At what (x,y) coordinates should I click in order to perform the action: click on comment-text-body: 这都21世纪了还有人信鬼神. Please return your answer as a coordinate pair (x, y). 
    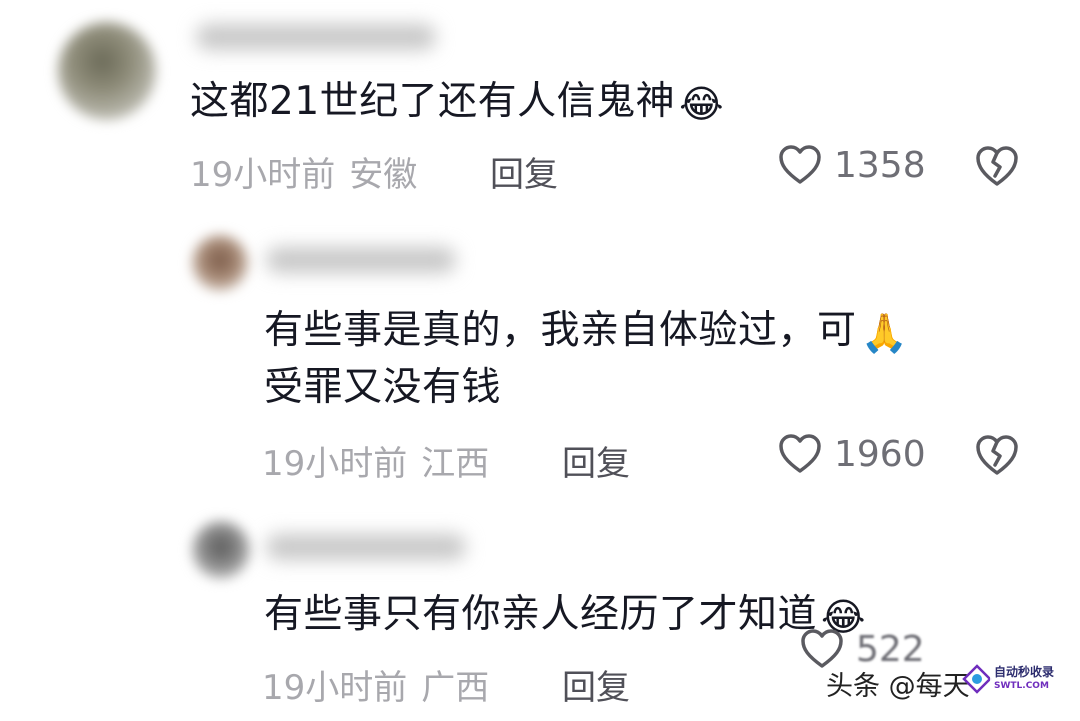
    Looking at the image, I should click on (433, 101).